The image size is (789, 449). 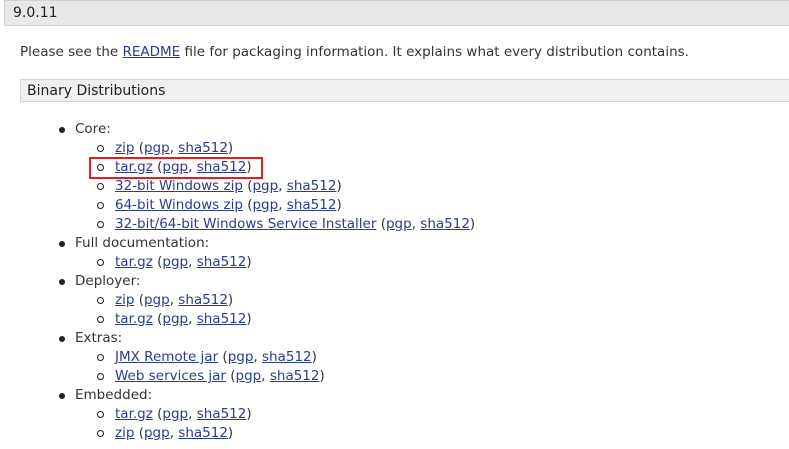 I want to click on download-link: 32-bit Windows zip, so click(x=179, y=186).